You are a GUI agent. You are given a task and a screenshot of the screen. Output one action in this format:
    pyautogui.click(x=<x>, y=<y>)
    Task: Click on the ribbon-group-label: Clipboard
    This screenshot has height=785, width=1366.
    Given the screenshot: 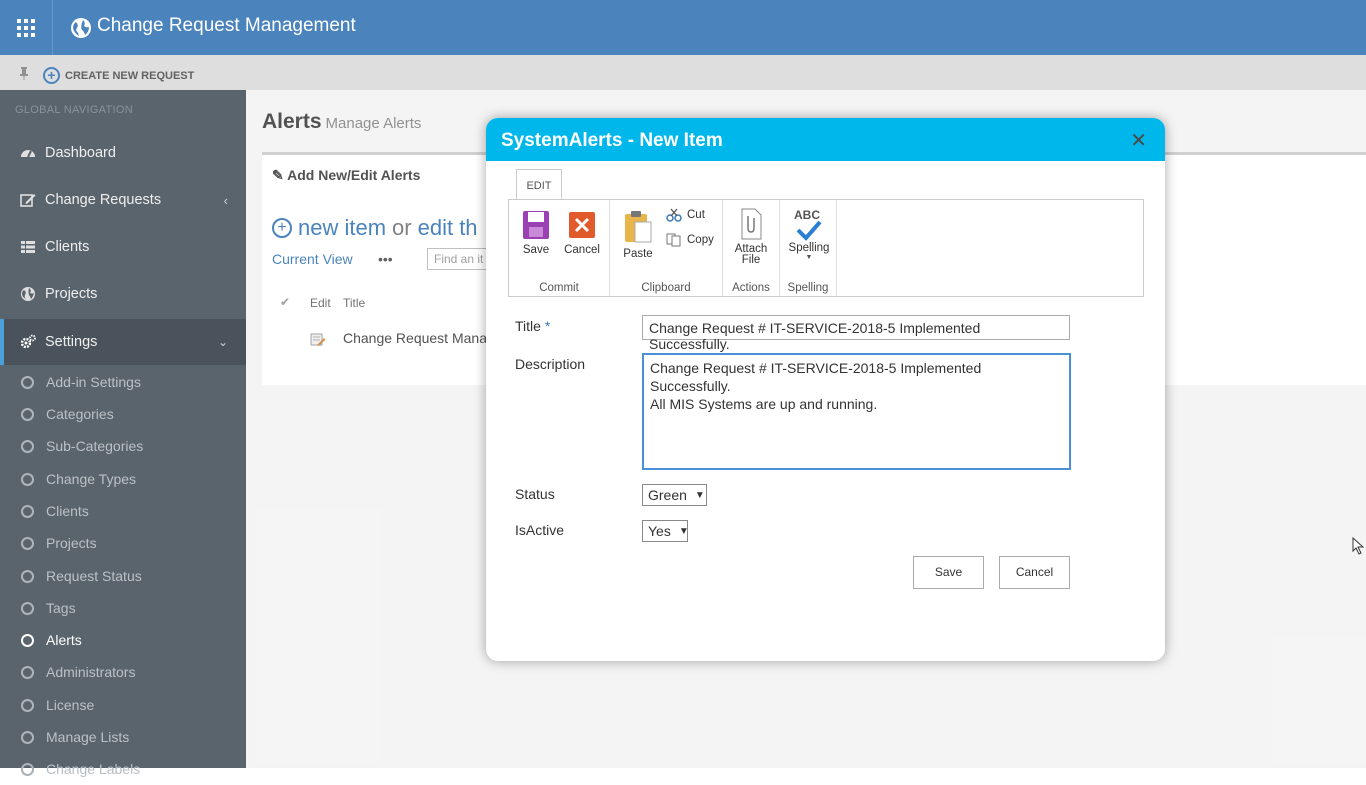 What is the action you would take?
    pyautogui.click(x=666, y=288)
    